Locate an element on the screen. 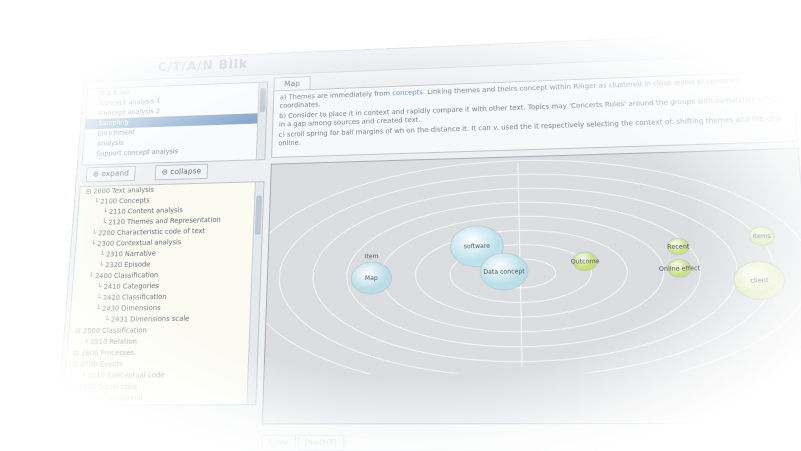  tree-node-label: 2900 Occupational is located at coordinates (110, 398).